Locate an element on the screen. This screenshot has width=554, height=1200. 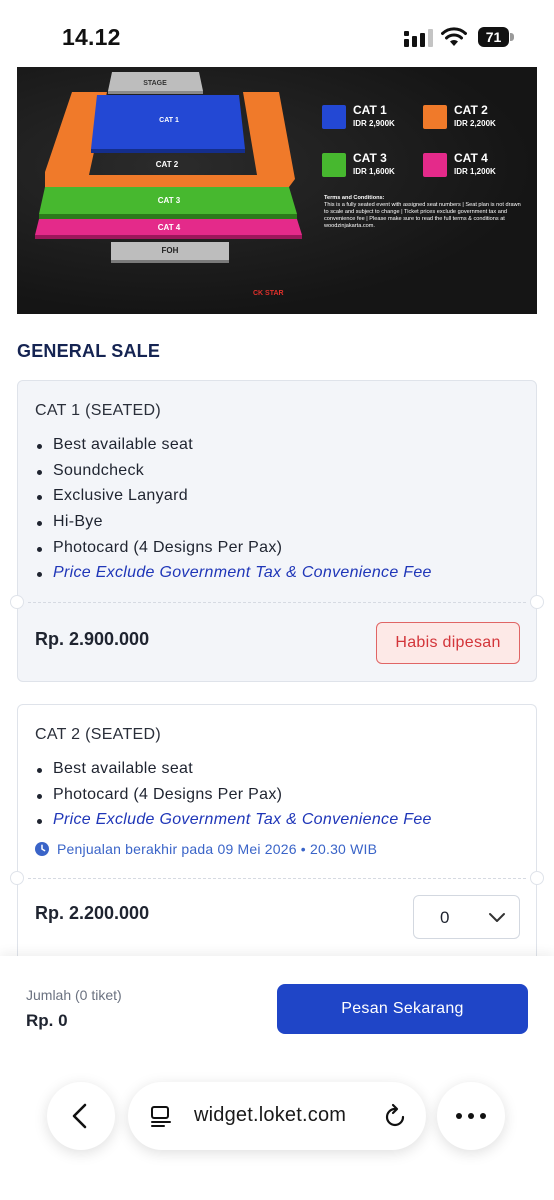
ticket-title: CAT 2 (SEATED) is located at coordinates (98, 734).